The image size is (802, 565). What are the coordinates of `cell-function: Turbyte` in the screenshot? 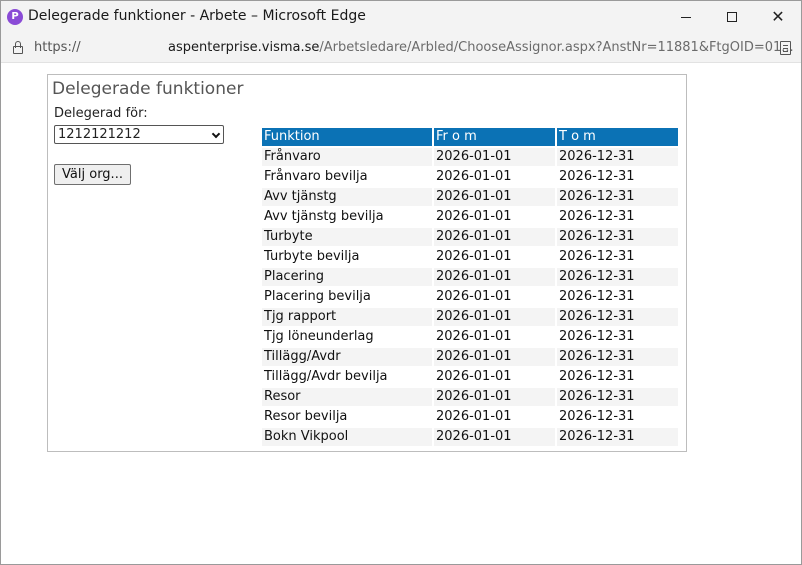 It's located at (347, 237).